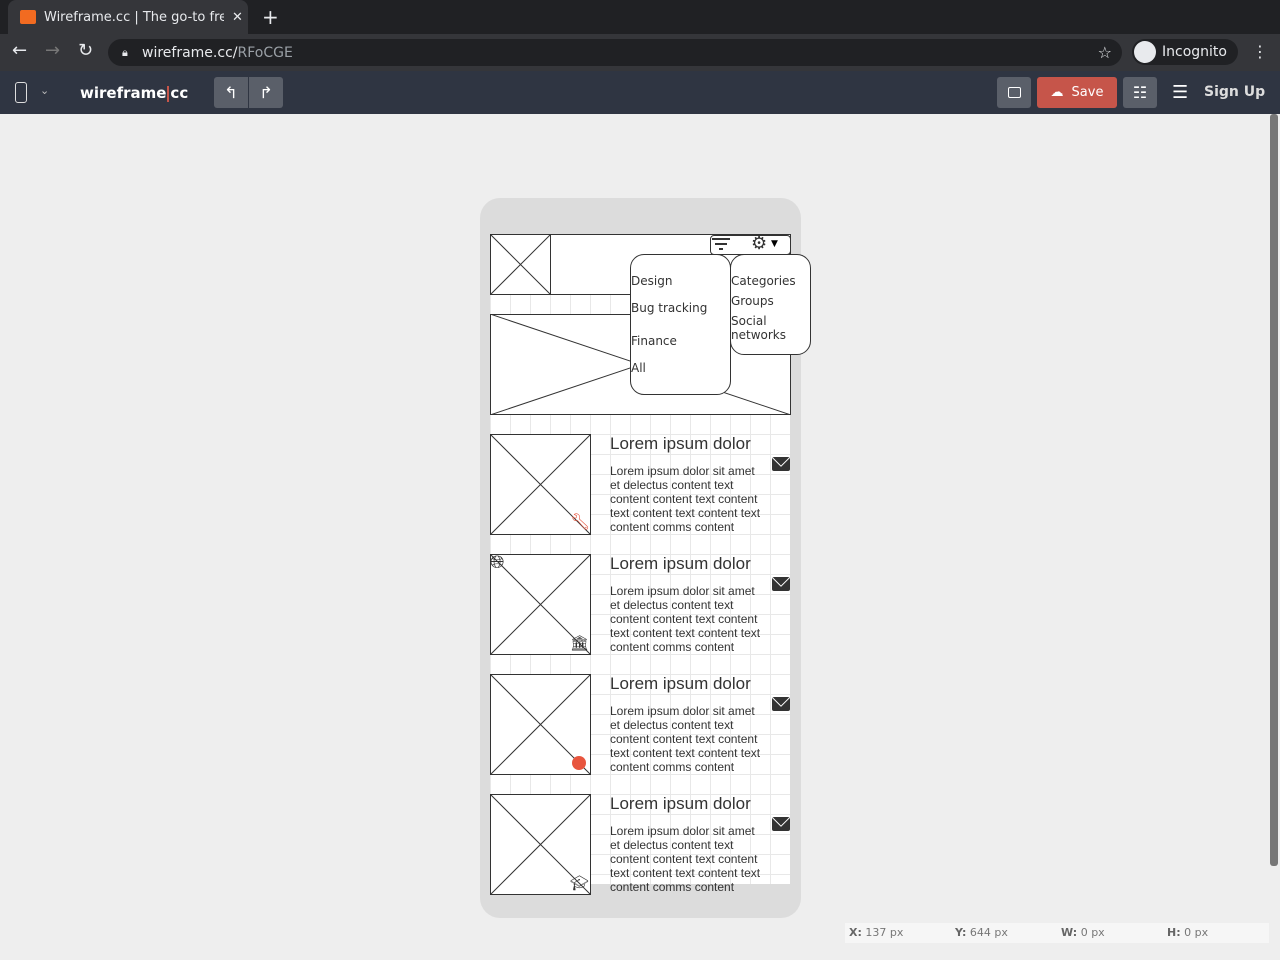  What do you see at coordinates (237, 17) in the screenshot?
I see `close-tab-icon: ✕` at bounding box center [237, 17].